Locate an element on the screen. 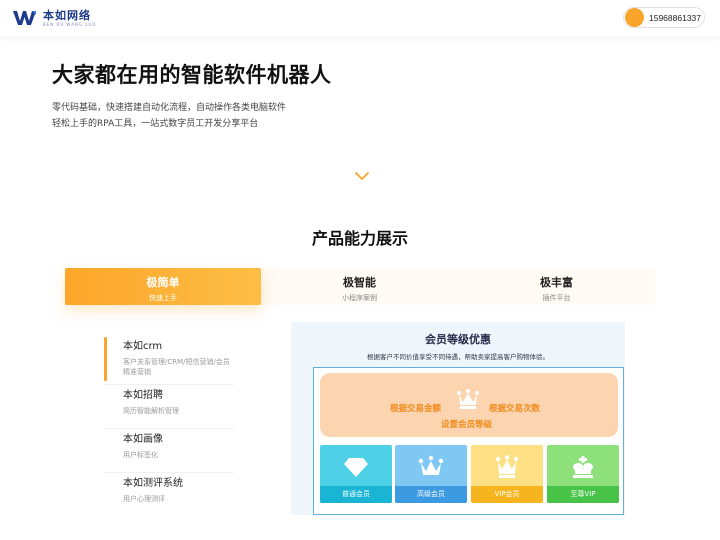 This screenshot has height=540, width=720. tab-simple: 极简单 快速上手 is located at coordinates (163, 286).